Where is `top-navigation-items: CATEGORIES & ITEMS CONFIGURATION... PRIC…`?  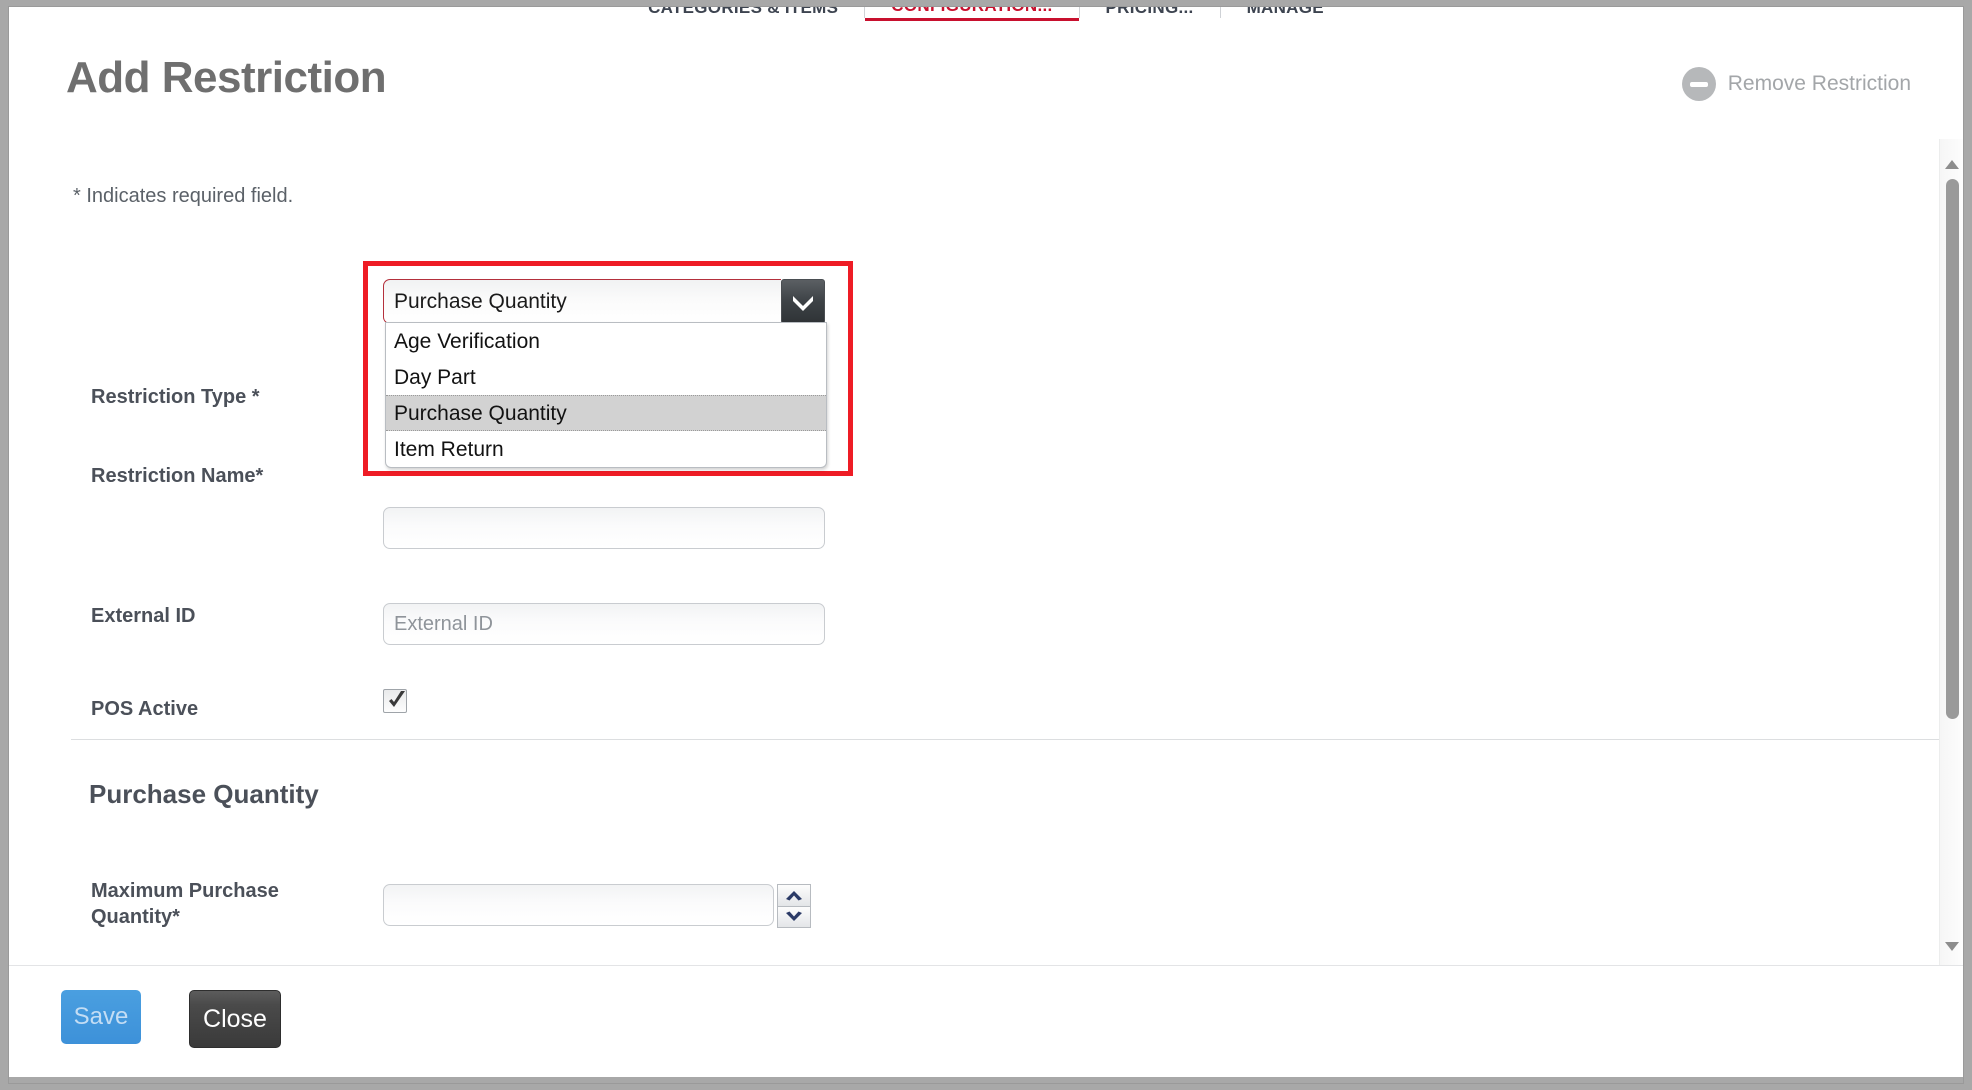
top-navigation-items: CATEGORIES & ITEMS CONFIGURATION... PRIC… is located at coordinates (986, 14).